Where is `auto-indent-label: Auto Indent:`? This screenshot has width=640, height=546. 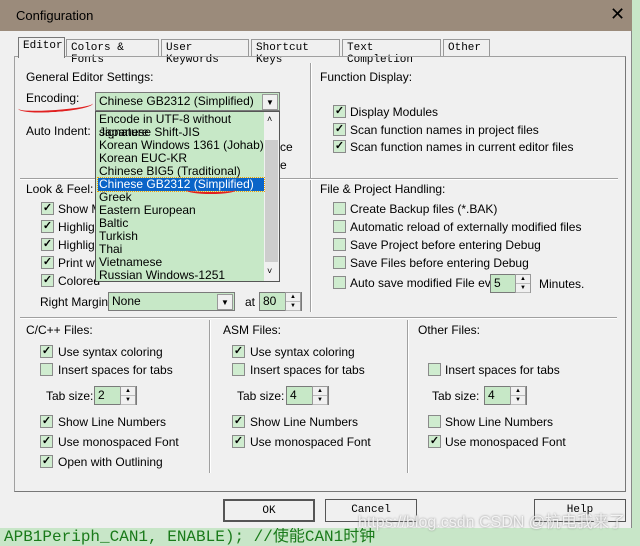
auto-indent-label: Auto Indent: is located at coordinates (58, 131).